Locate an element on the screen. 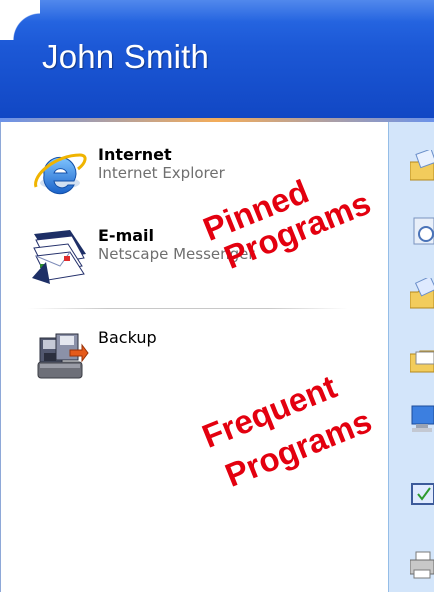 The image size is (434, 592). left-border is located at coordinates (0, 357).